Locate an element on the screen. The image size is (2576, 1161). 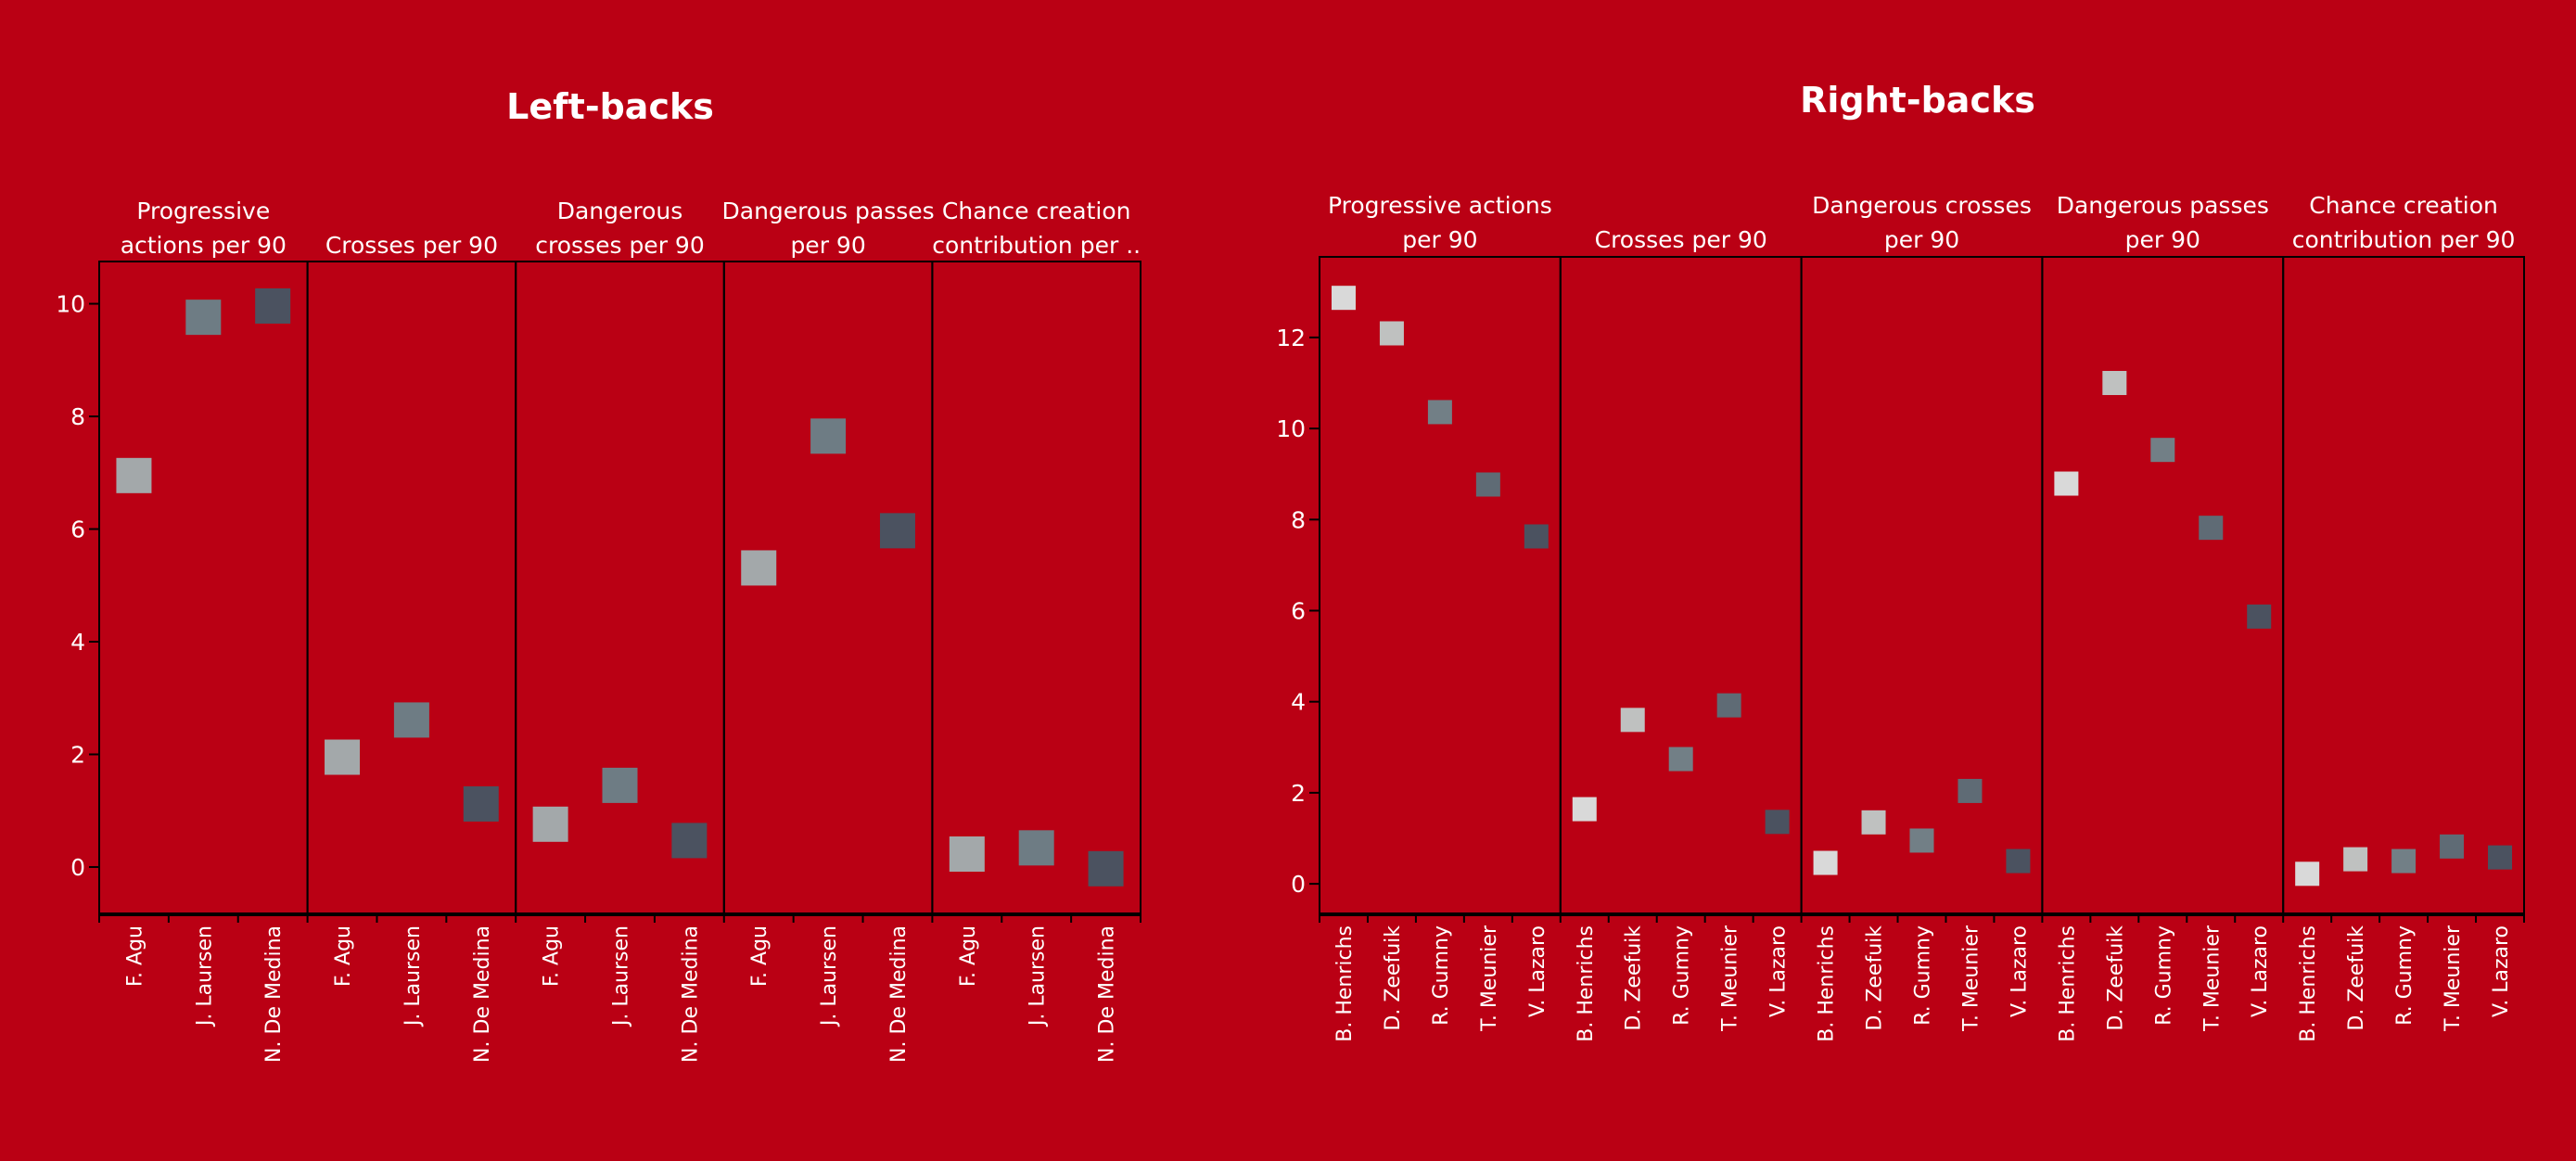
panel-header-line1: Chance creation is located at coordinates (1036, 211).